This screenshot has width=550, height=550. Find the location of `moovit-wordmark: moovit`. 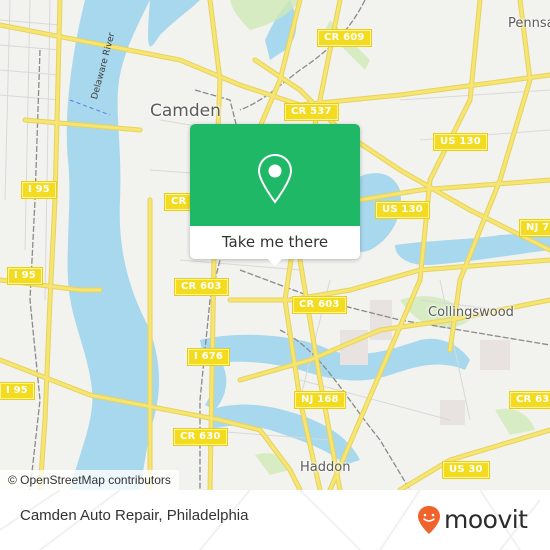

moovit-wordmark: moovit is located at coordinates (486, 519).